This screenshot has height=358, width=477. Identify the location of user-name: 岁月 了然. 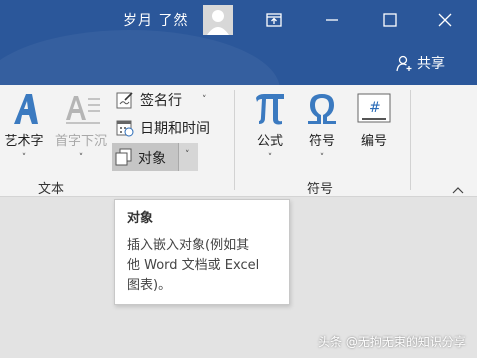
(155, 20).